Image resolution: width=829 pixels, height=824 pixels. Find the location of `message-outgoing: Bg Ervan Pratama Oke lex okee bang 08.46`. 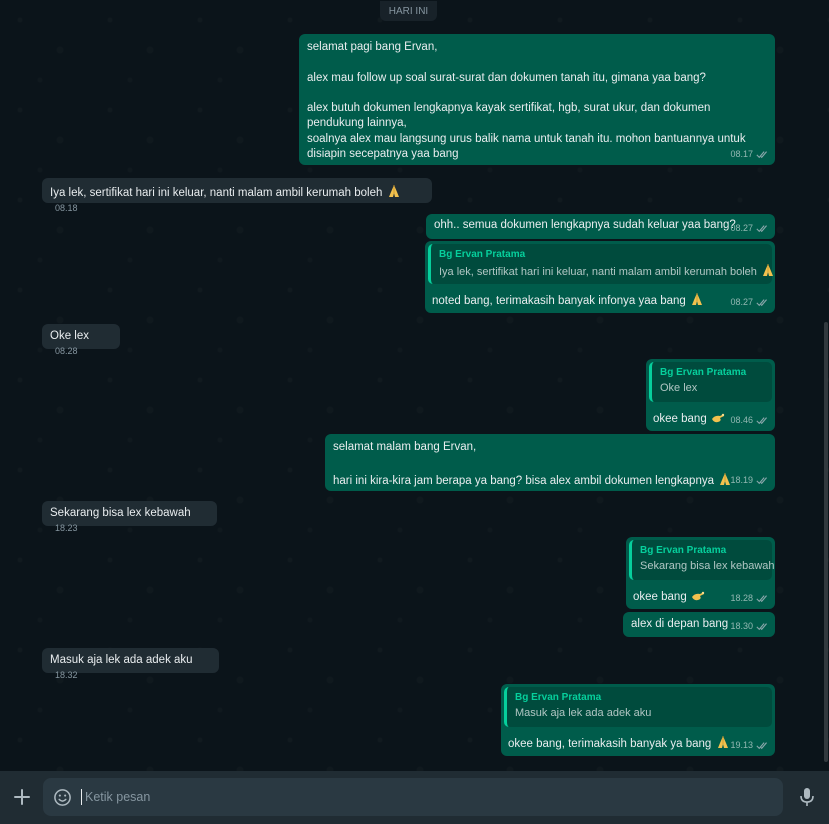

message-outgoing: Bg Ervan Pratama Oke lex okee bang 08.46 is located at coordinates (710, 395).